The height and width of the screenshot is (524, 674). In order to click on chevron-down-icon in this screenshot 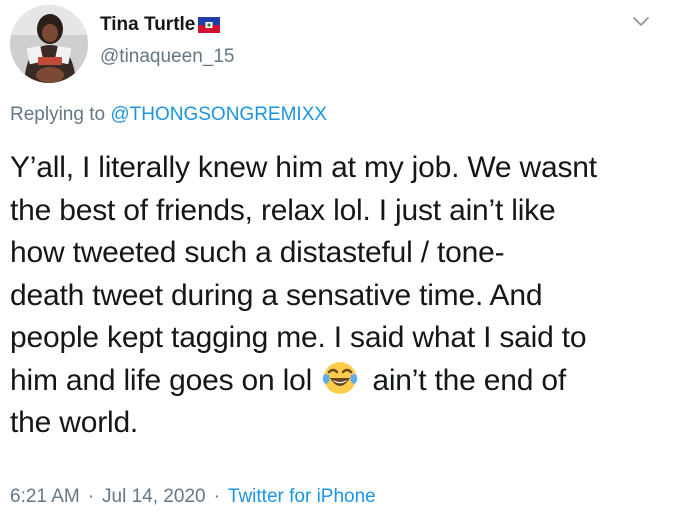, I will do `click(641, 21)`.